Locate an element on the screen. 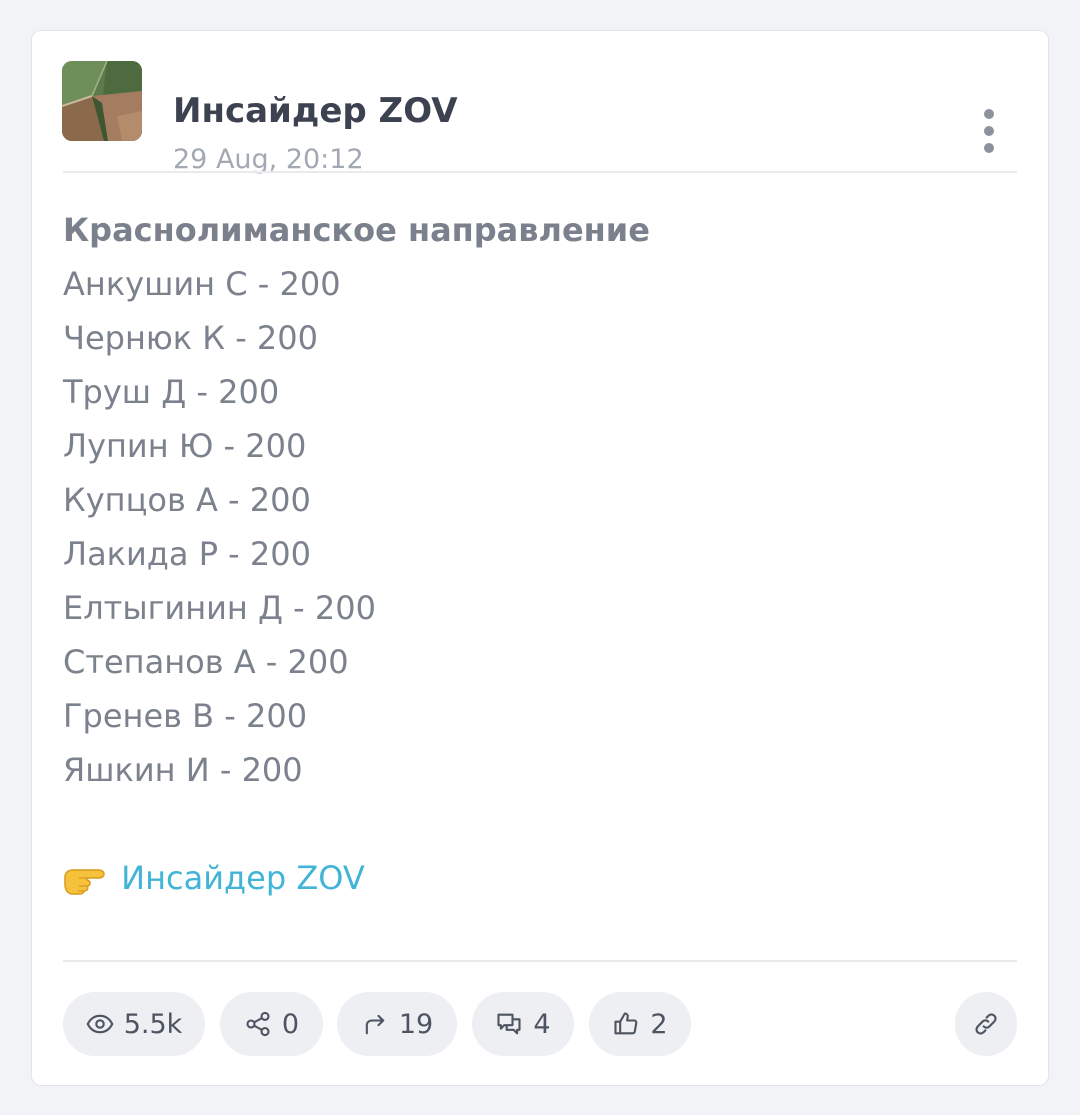 The height and width of the screenshot is (1115, 1080). more-vertical-icon is located at coordinates (989, 131).